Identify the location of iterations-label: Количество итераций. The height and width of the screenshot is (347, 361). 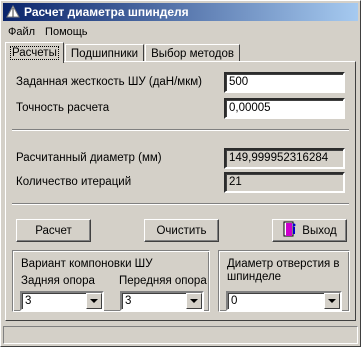
(74, 182).